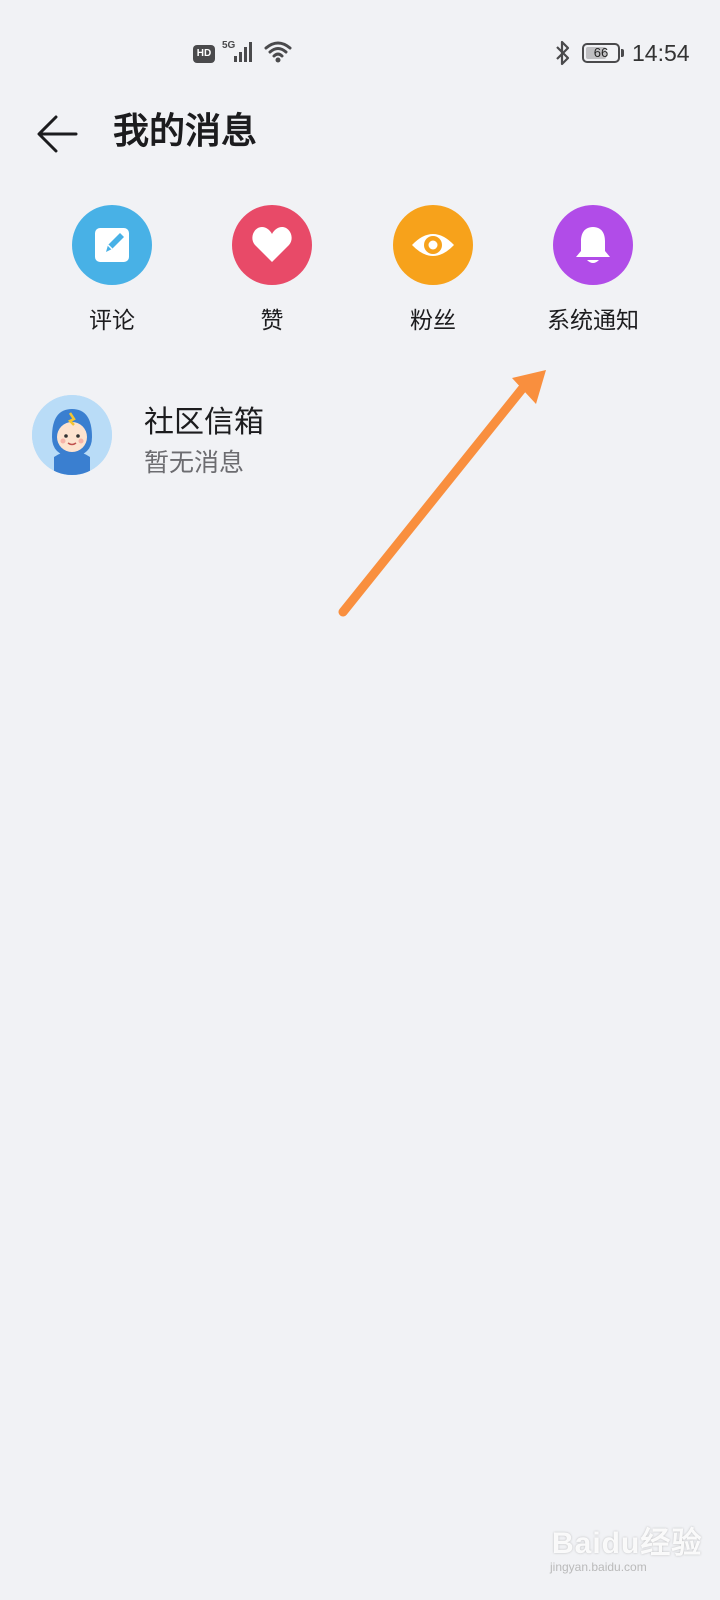  Describe the element at coordinates (627, 1543) in the screenshot. I see `watermark-text: Baidu经验` at that location.